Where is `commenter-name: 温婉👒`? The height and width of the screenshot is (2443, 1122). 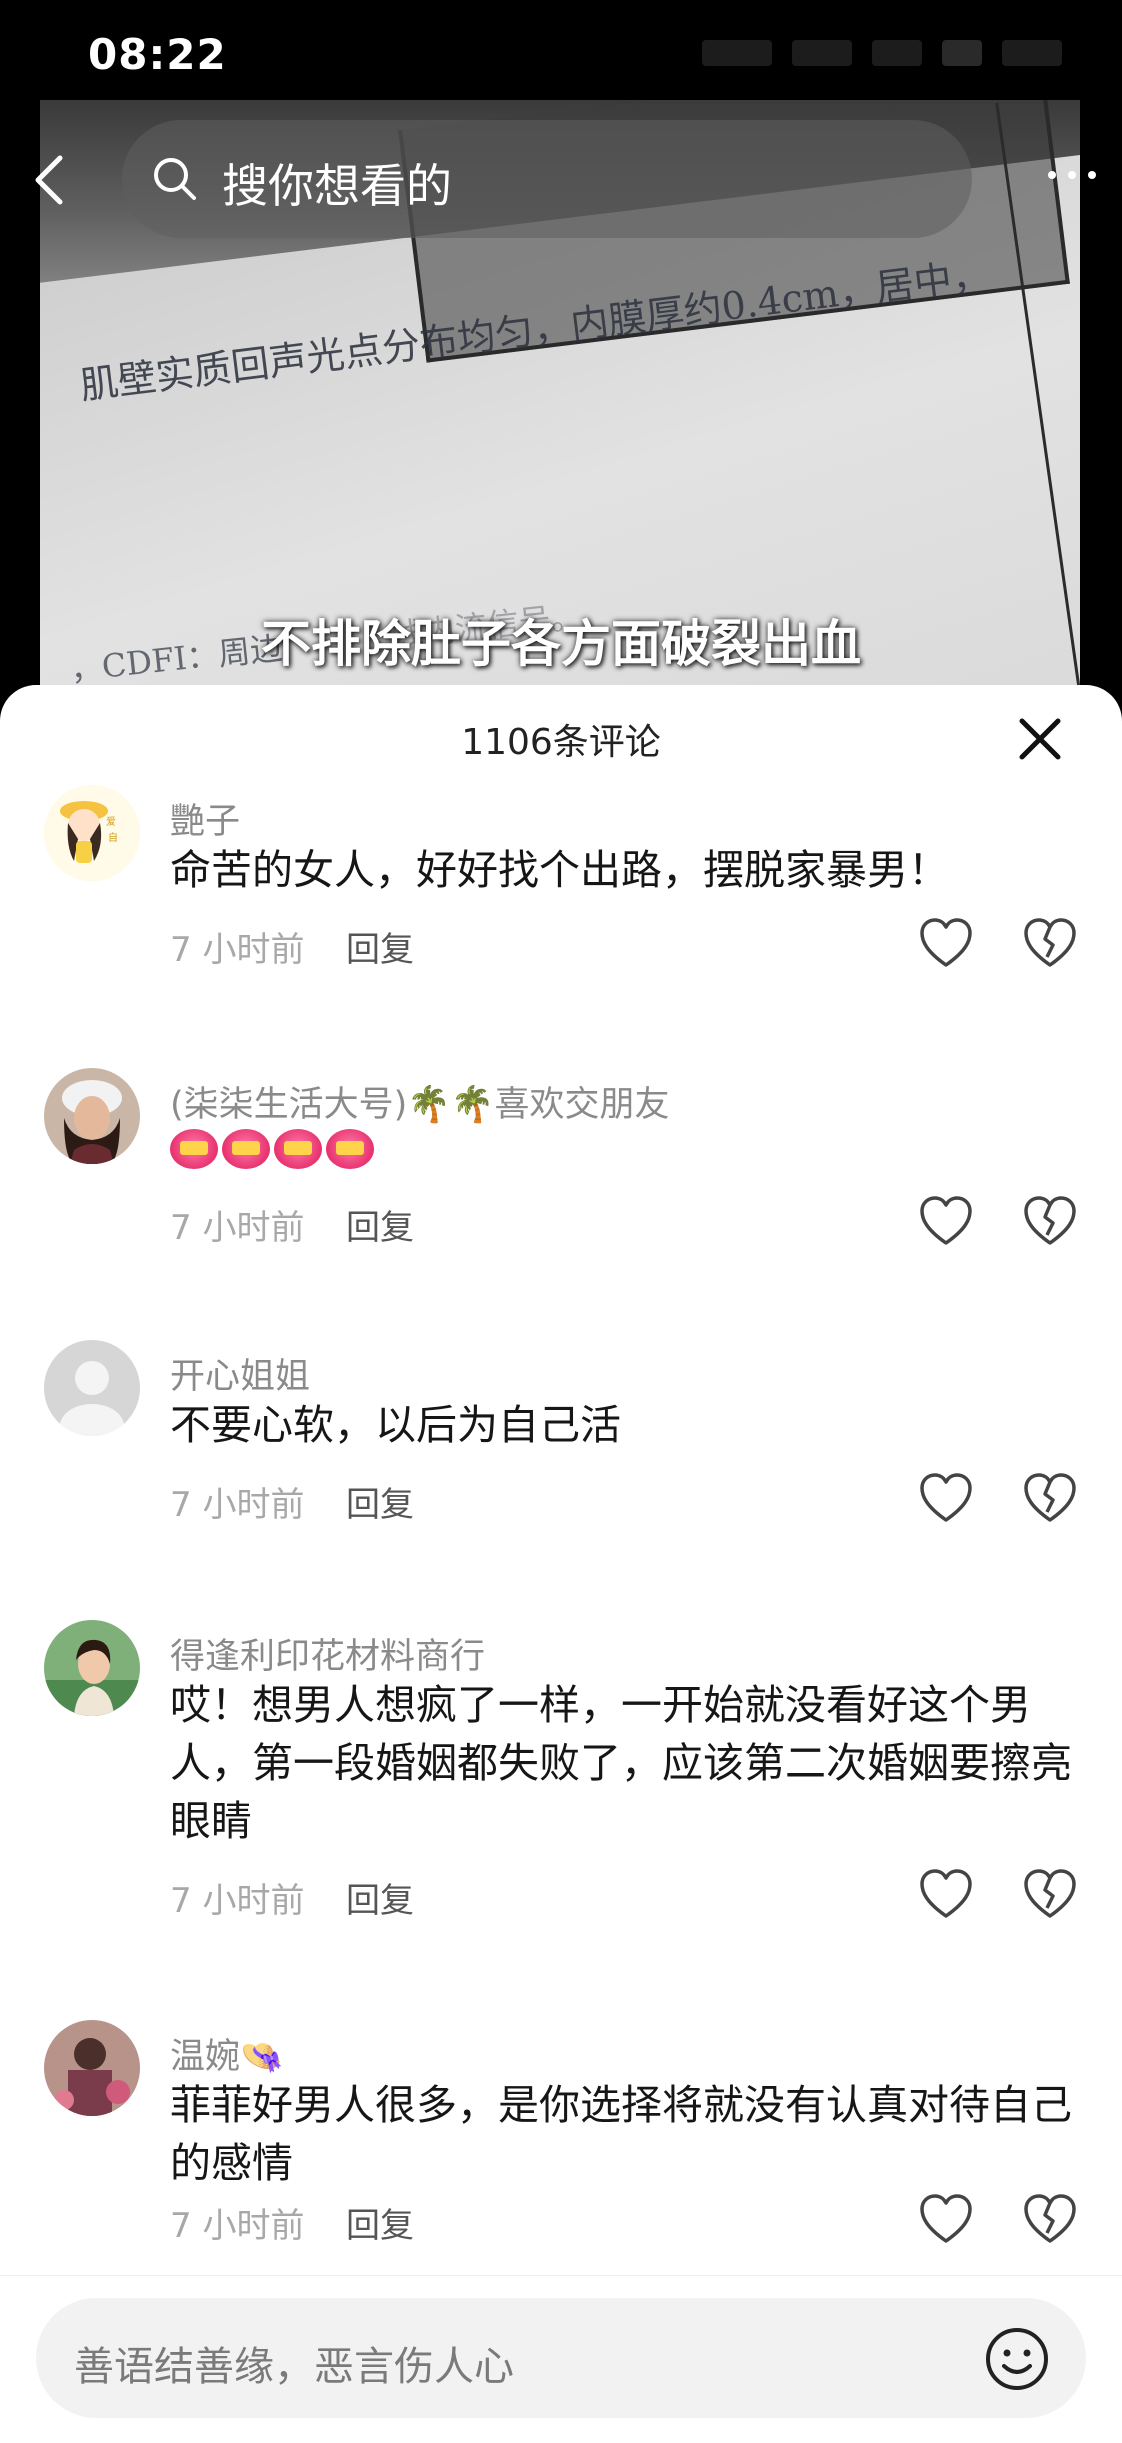
commenter-name: 温婉👒 is located at coordinates (227, 2053).